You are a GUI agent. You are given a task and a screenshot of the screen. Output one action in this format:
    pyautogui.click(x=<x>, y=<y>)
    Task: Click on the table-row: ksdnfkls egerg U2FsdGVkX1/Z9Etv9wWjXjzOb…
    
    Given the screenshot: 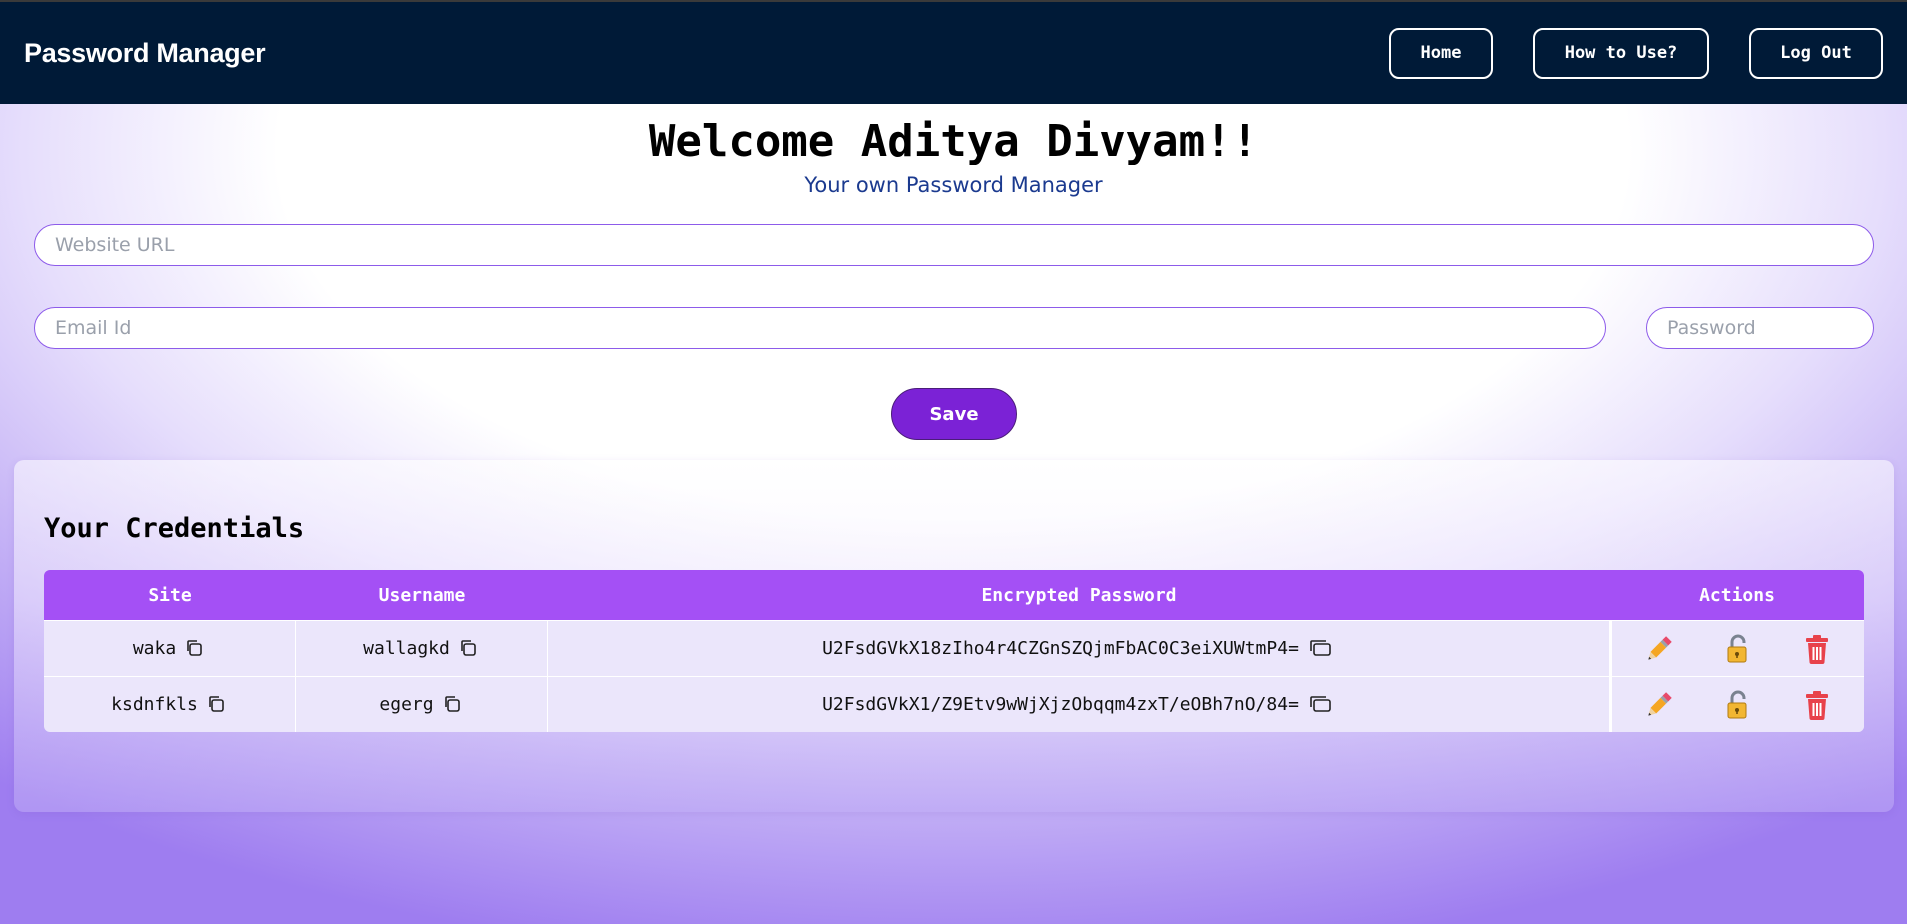 What is the action you would take?
    pyautogui.click(x=954, y=704)
    